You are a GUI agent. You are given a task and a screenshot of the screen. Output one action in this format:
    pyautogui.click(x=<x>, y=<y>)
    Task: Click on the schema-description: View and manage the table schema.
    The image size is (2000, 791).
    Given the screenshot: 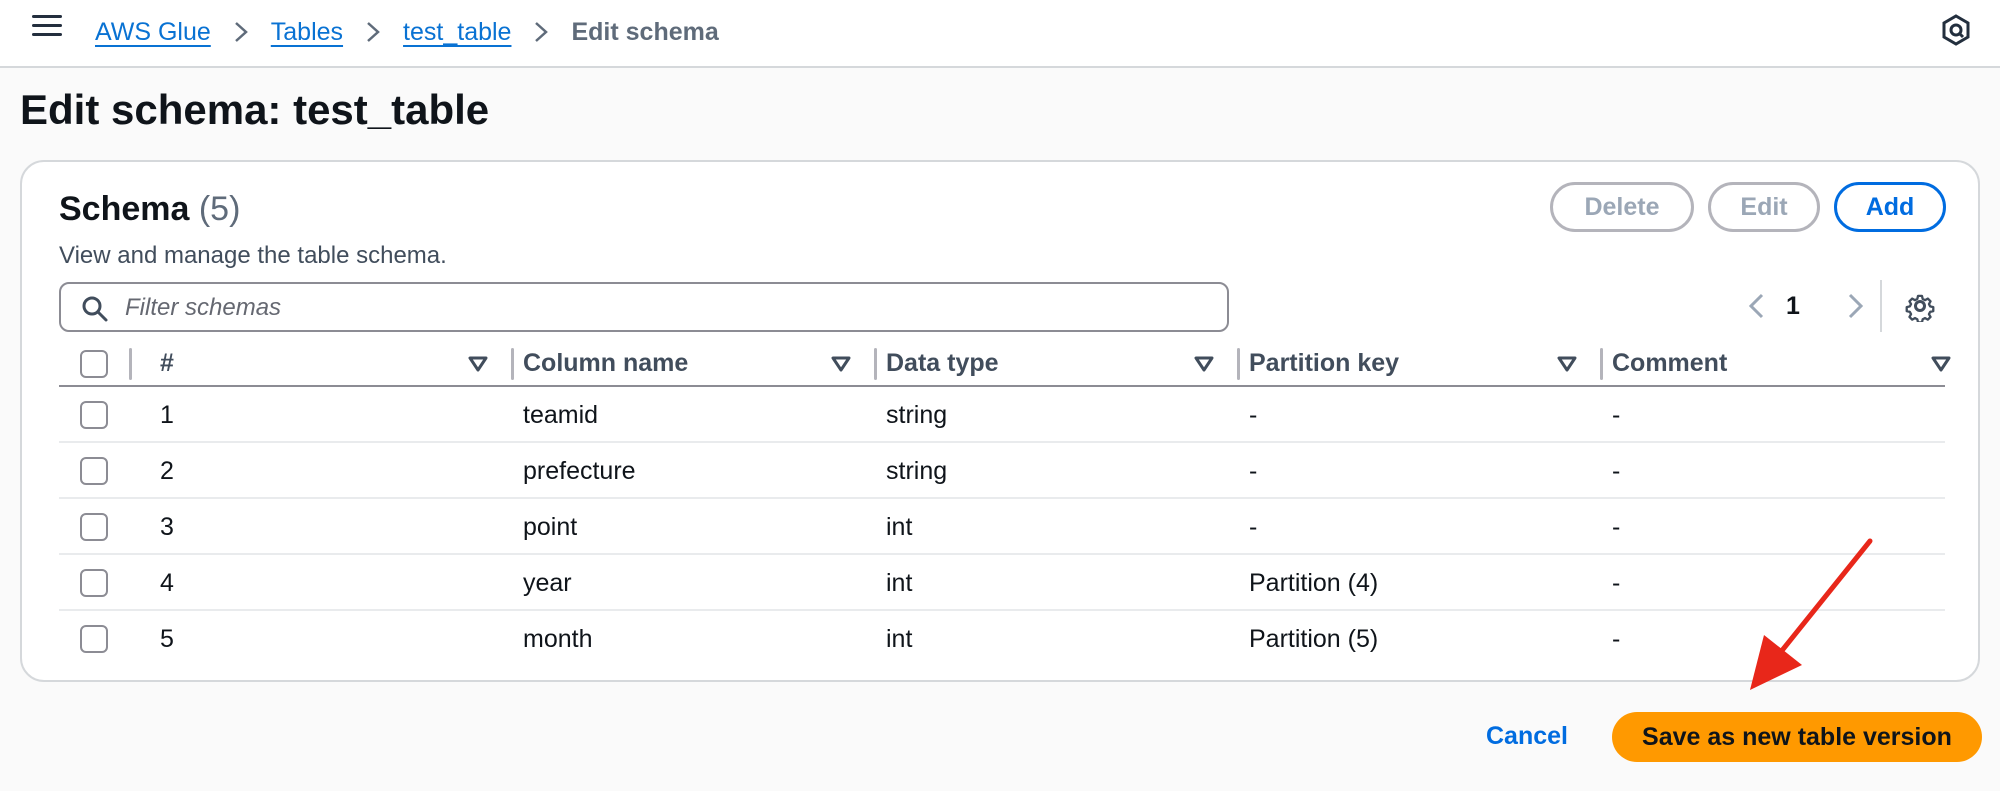 What is the action you would take?
    pyautogui.click(x=253, y=255)
    